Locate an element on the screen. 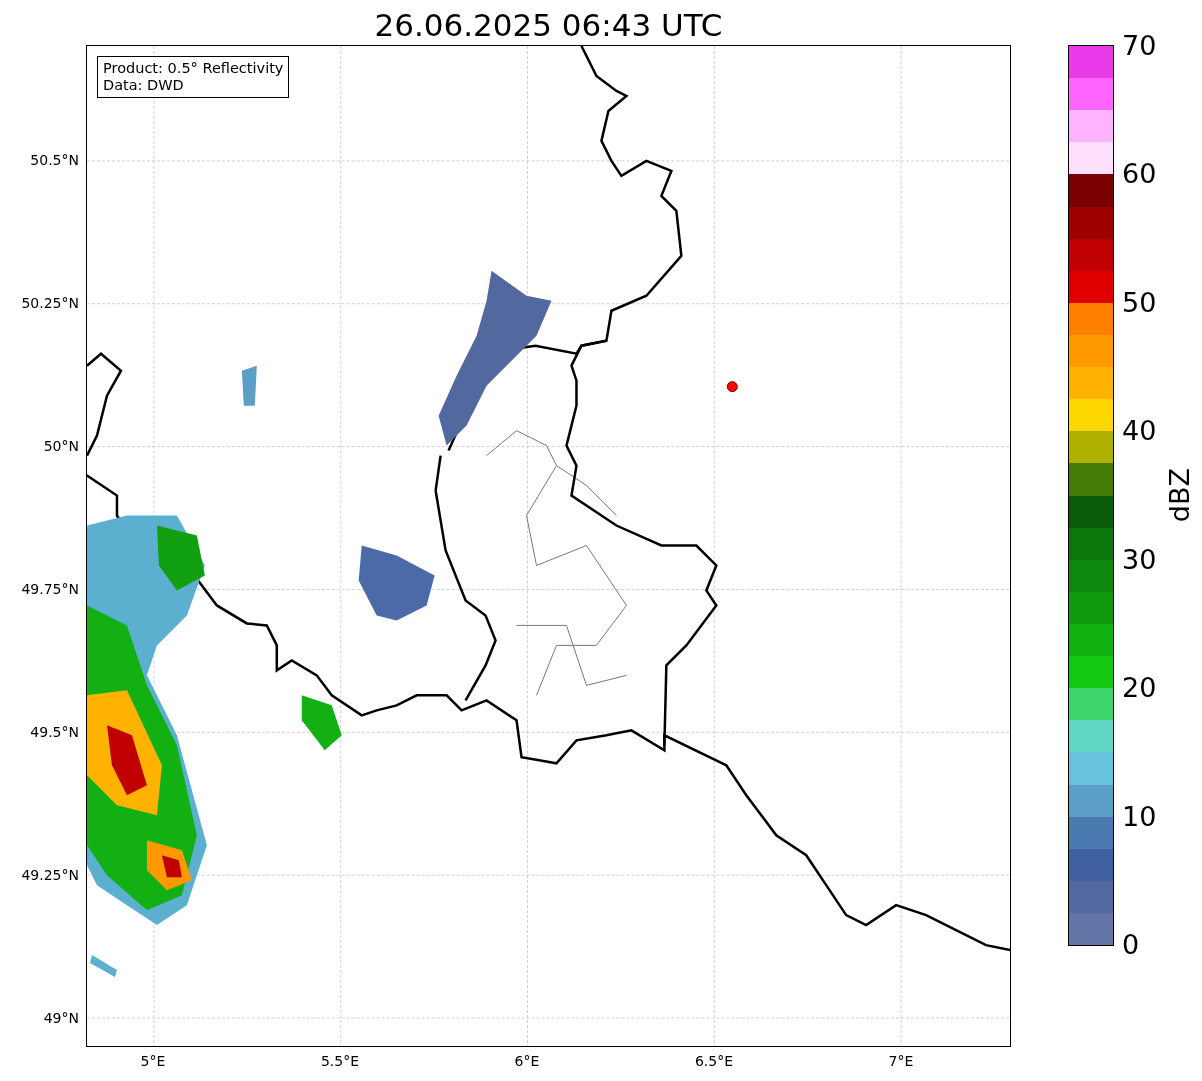  tick-label: 6°E is located at coordinates (527, 1061).